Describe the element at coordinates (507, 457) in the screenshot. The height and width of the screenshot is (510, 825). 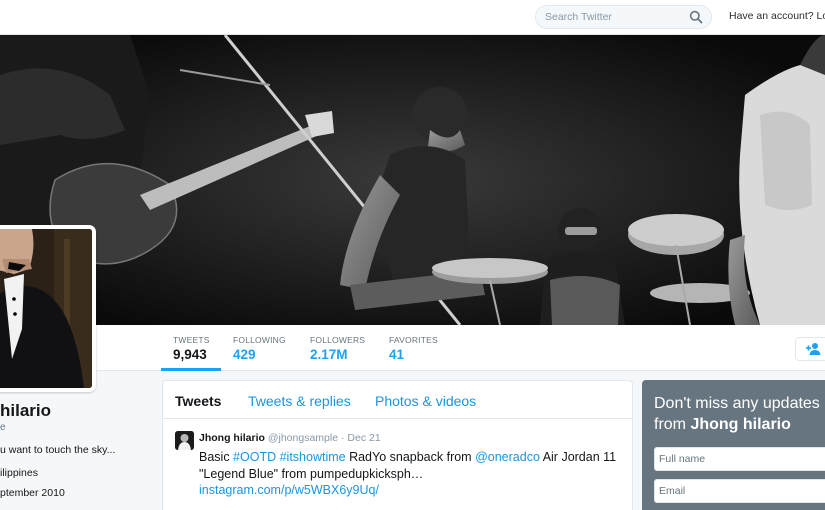
I see `mention-link: @oneradco` at that location.